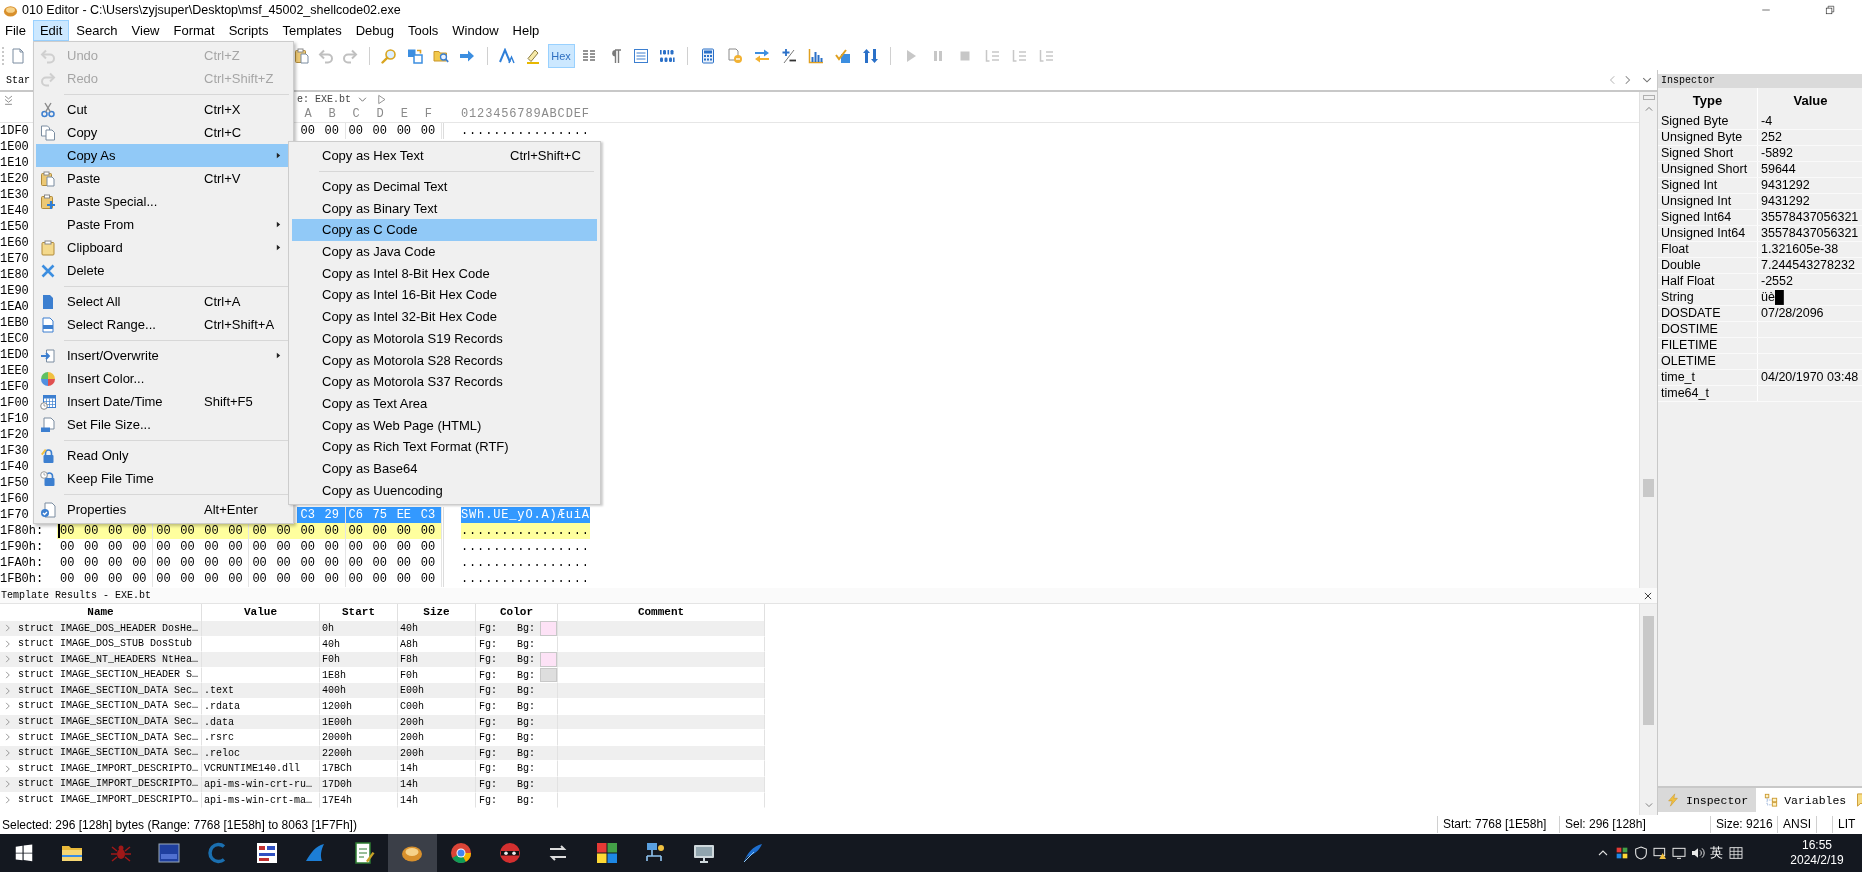 This screenshot has width=1862, height=872. What do you see at coordinates (163, 132) in the screenshot?
I see `menu-item: Copy Ctrl+C` at bounding box center [163, 132].